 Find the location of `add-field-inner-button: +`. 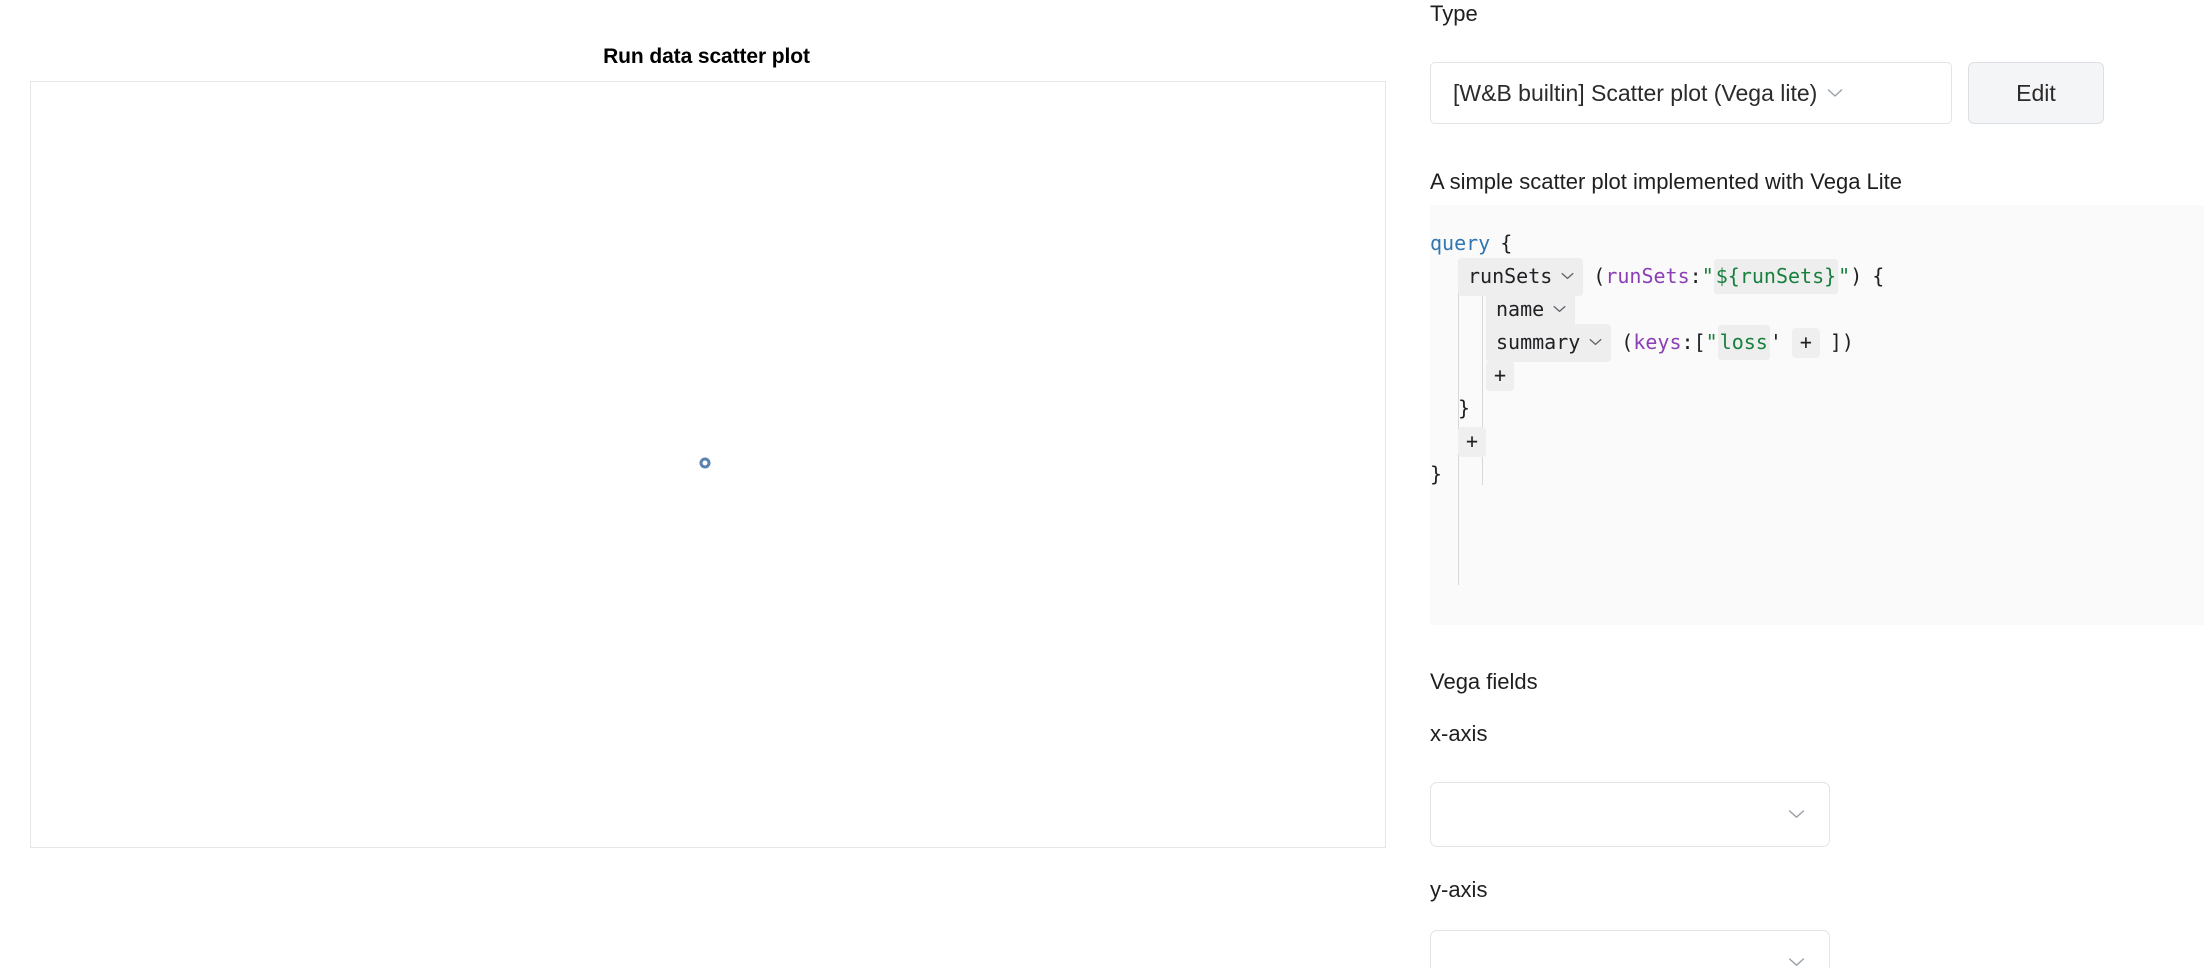

add-field-inner-button: + is located at coordinates (1500, 375).